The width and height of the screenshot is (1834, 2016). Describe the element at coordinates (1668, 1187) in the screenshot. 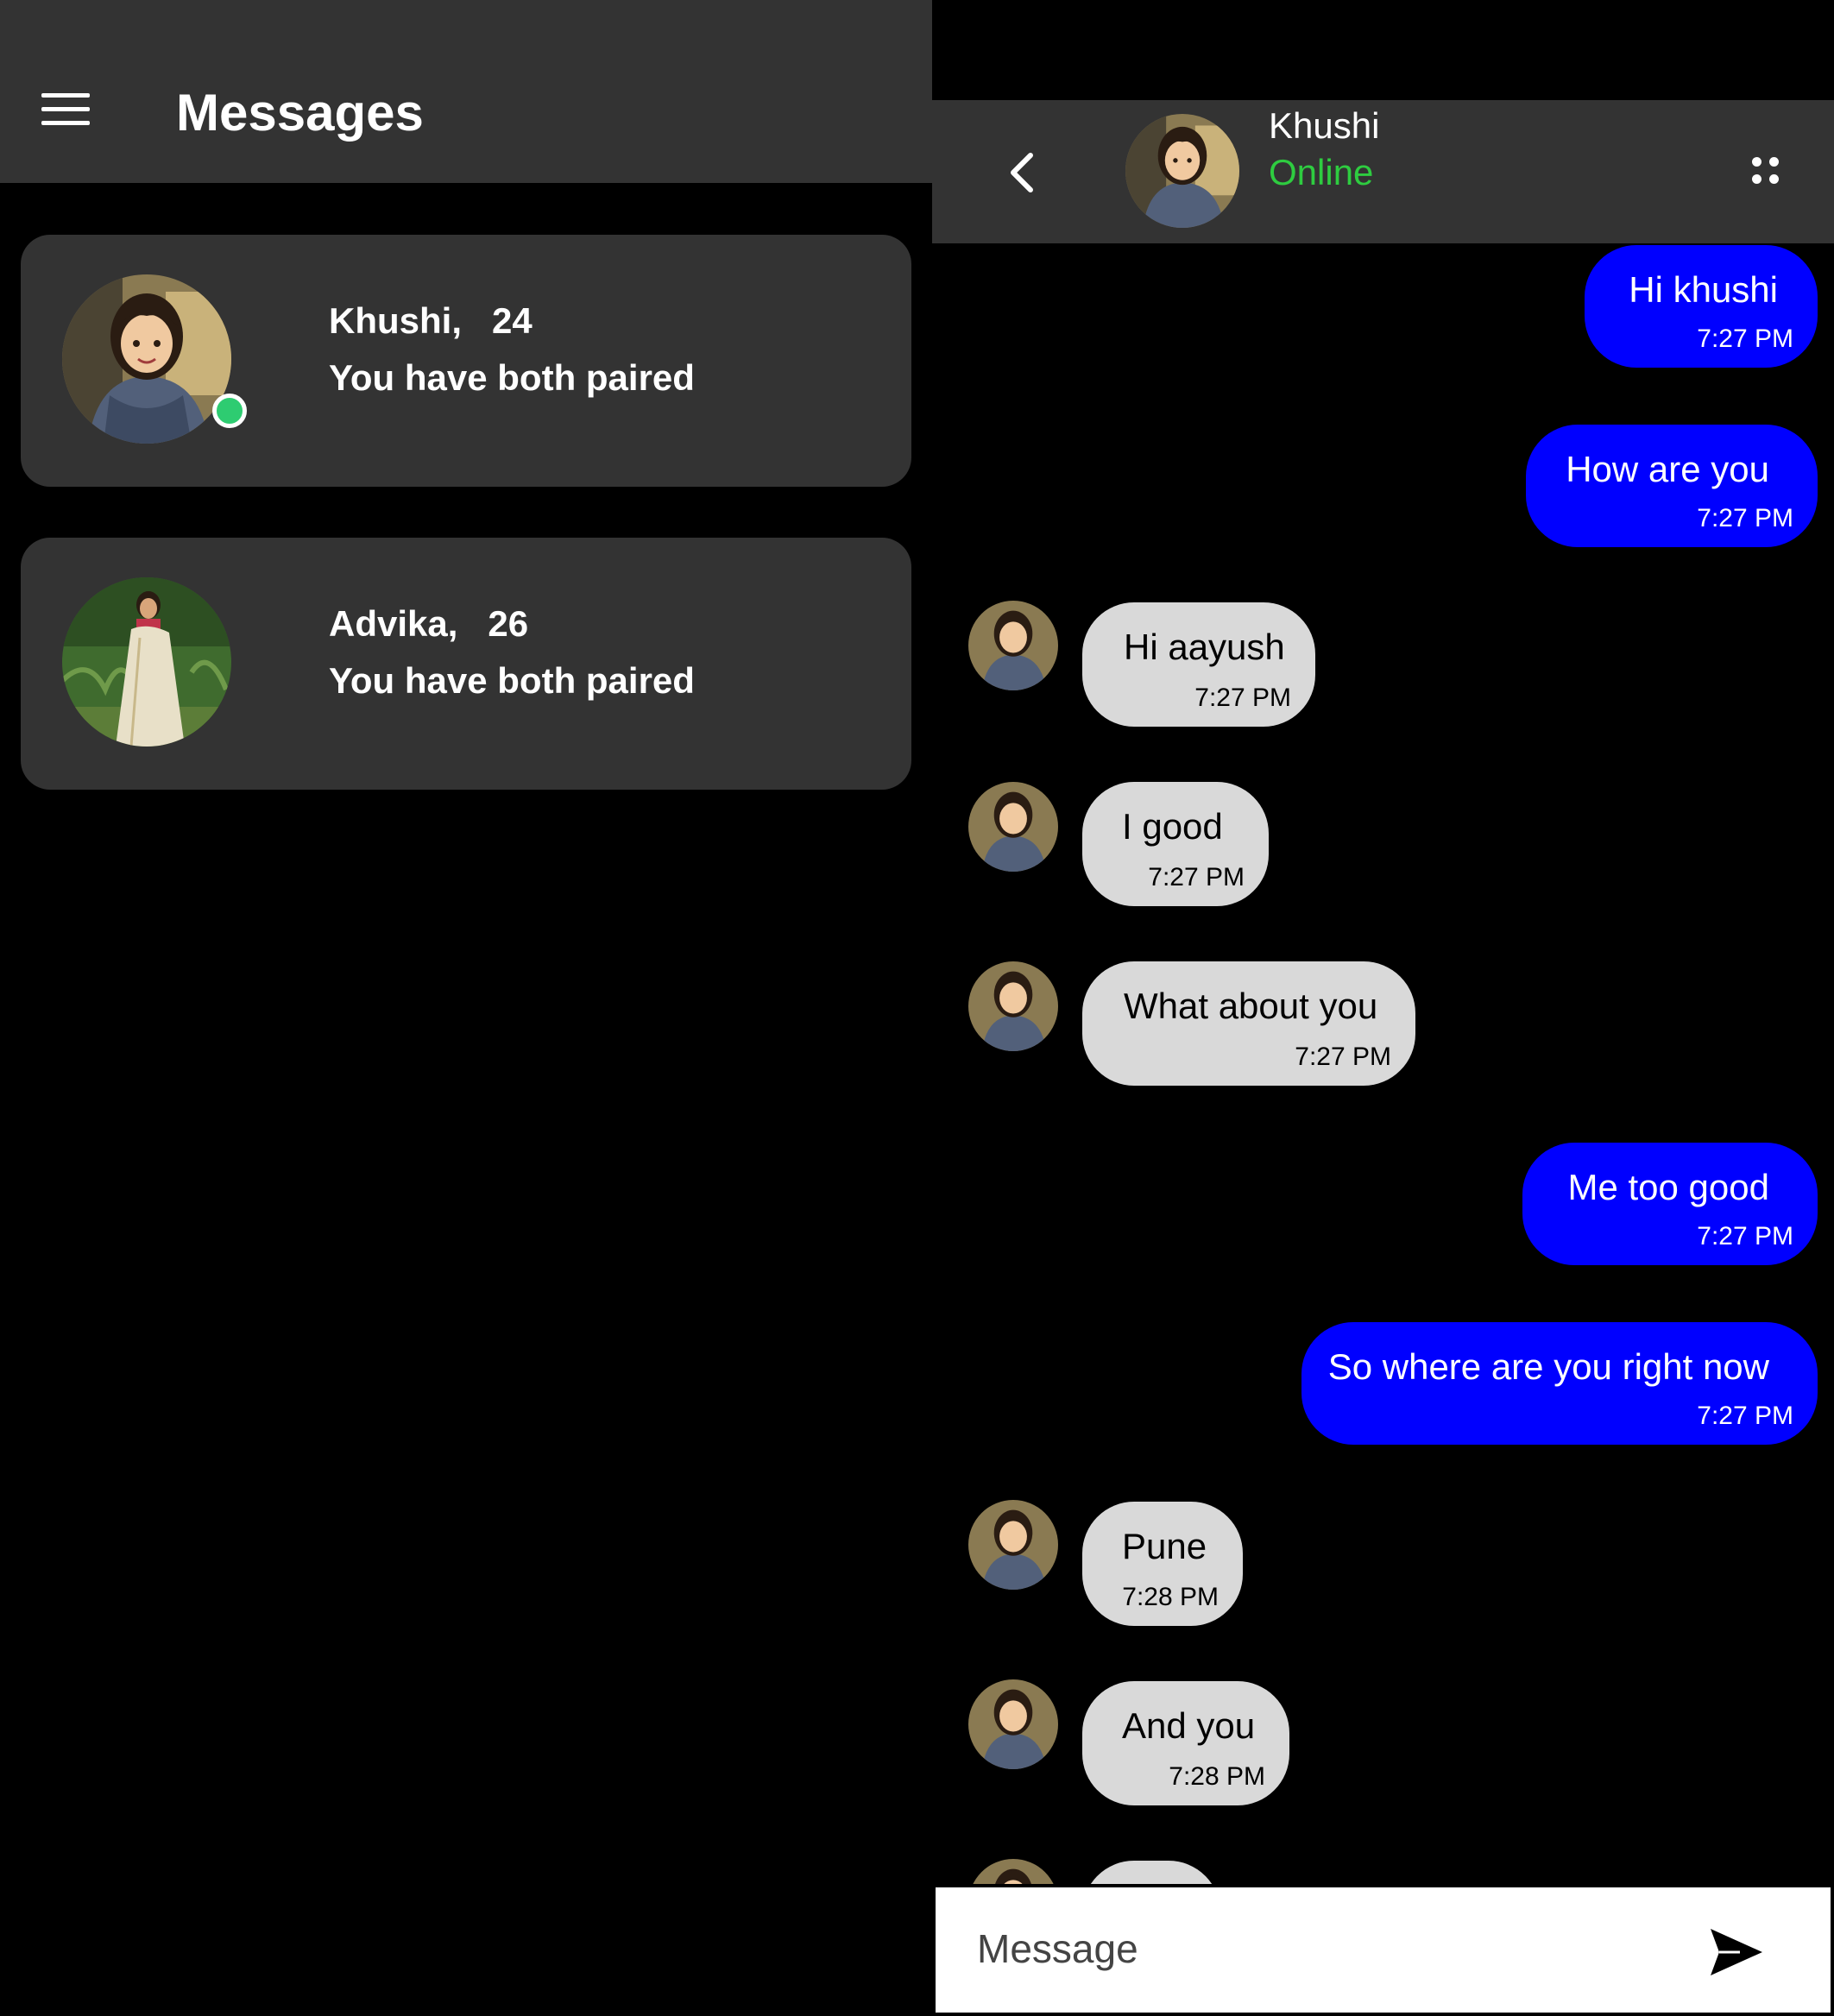

I see `message-text: Me too good` at that location.